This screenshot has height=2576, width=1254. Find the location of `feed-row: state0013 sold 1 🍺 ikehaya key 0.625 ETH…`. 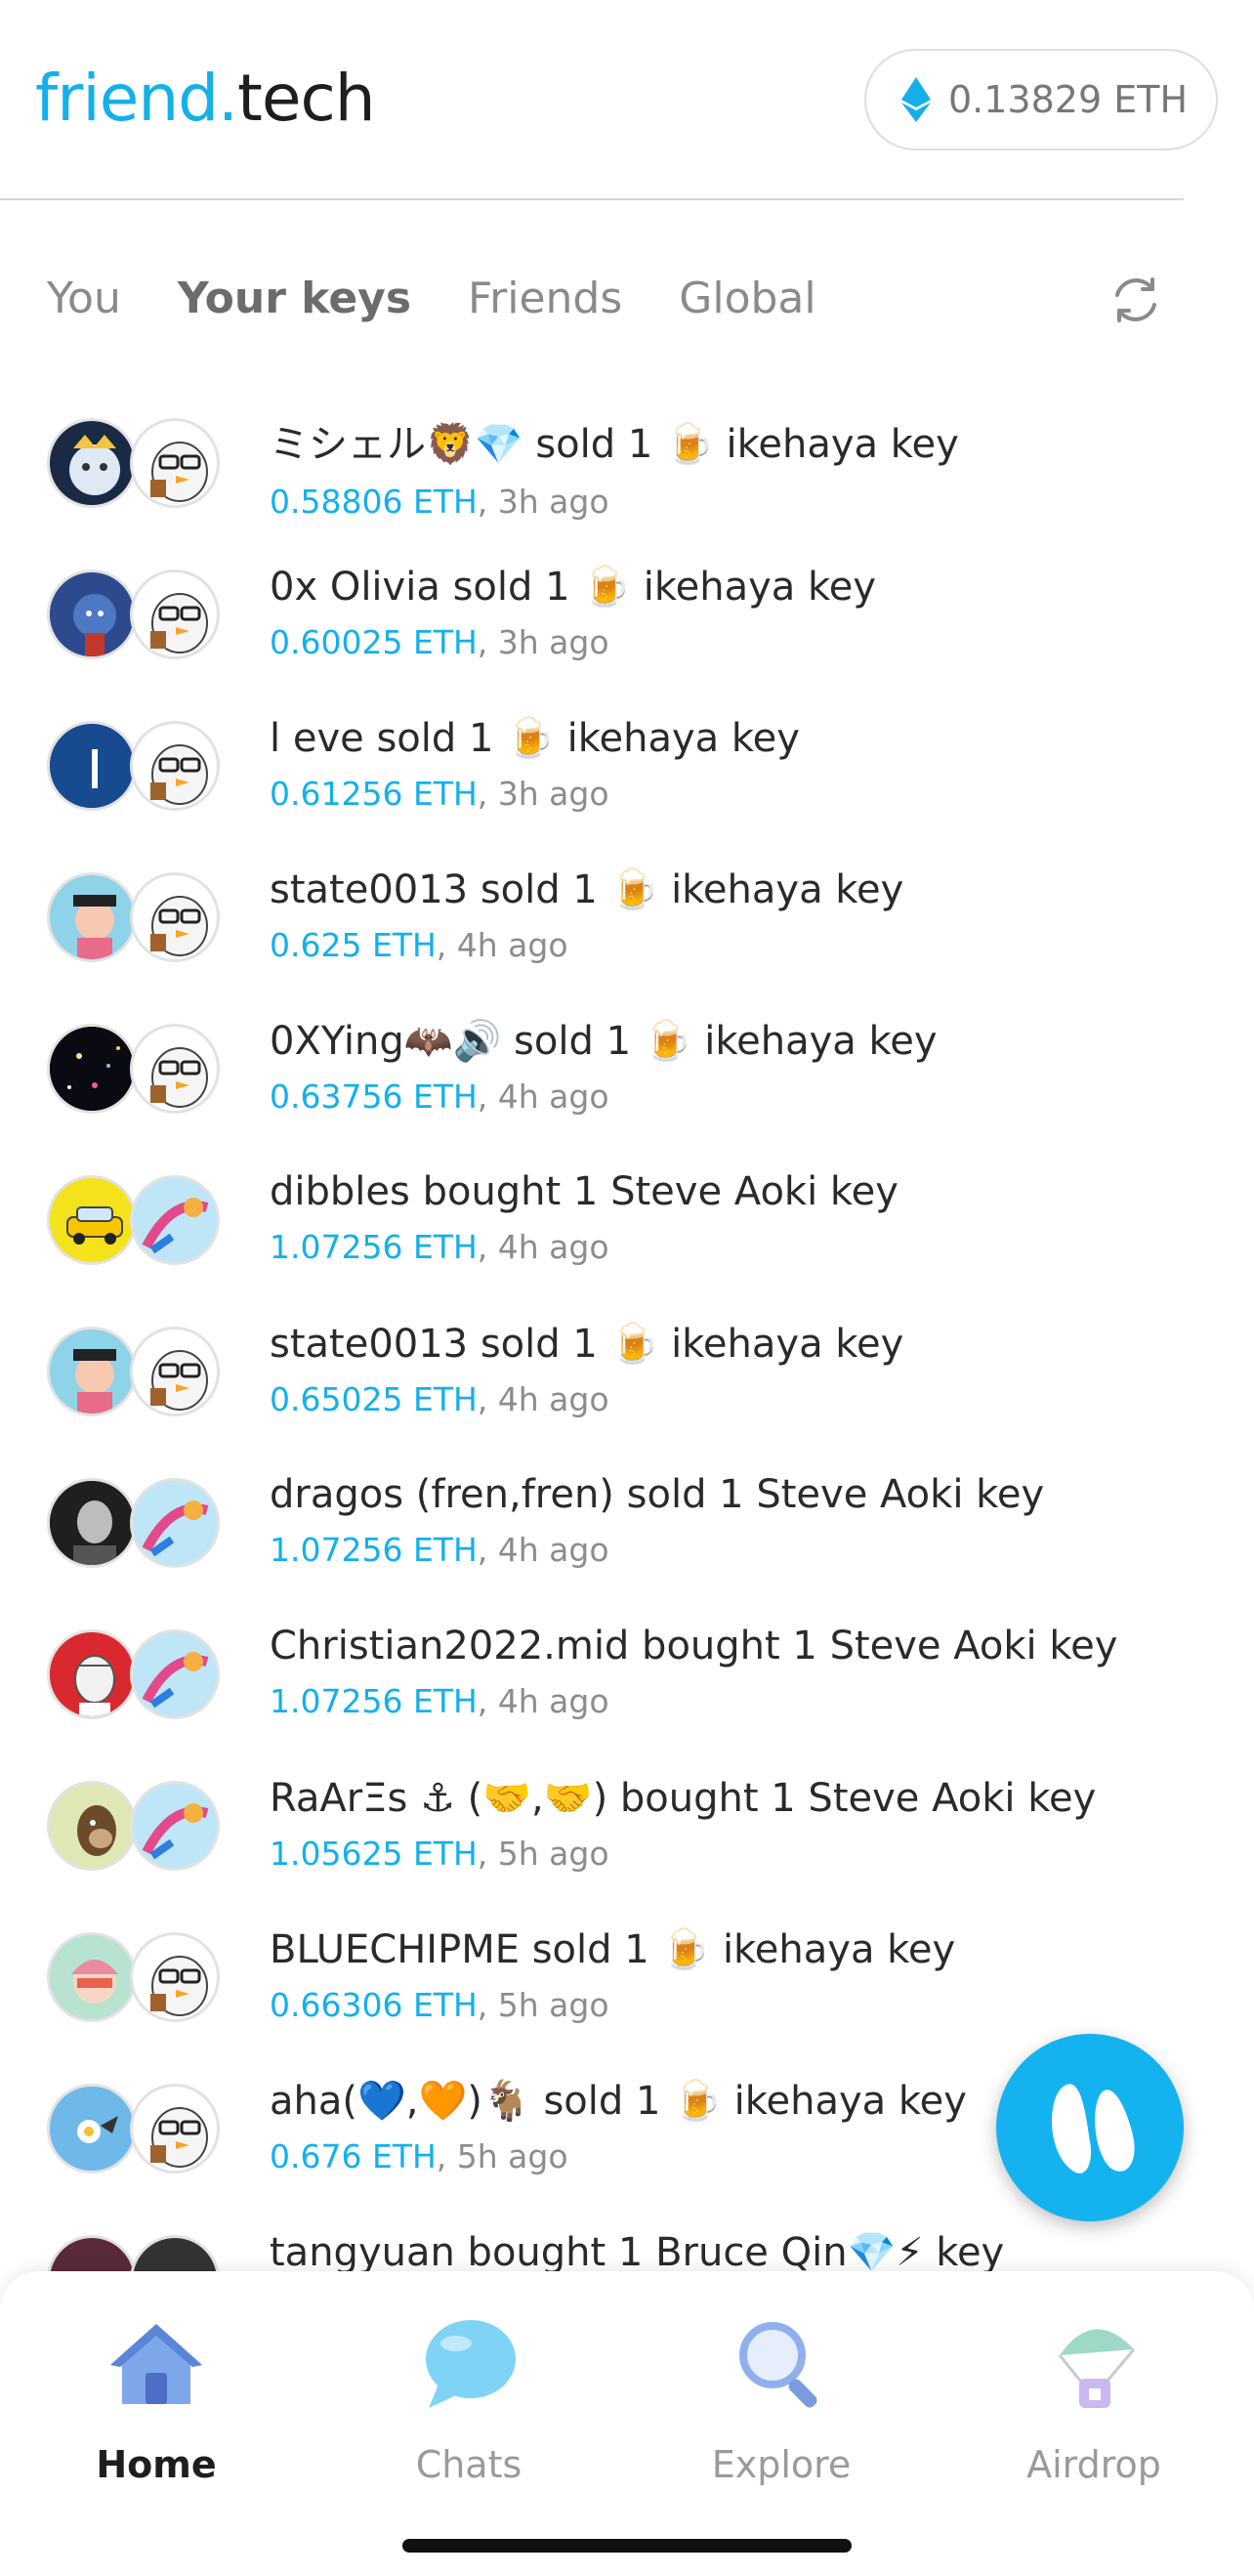

feed-row: state0013 sold 1 🍺 ikehaya key 0.625 ETH… is located at coordinates (627, 930).